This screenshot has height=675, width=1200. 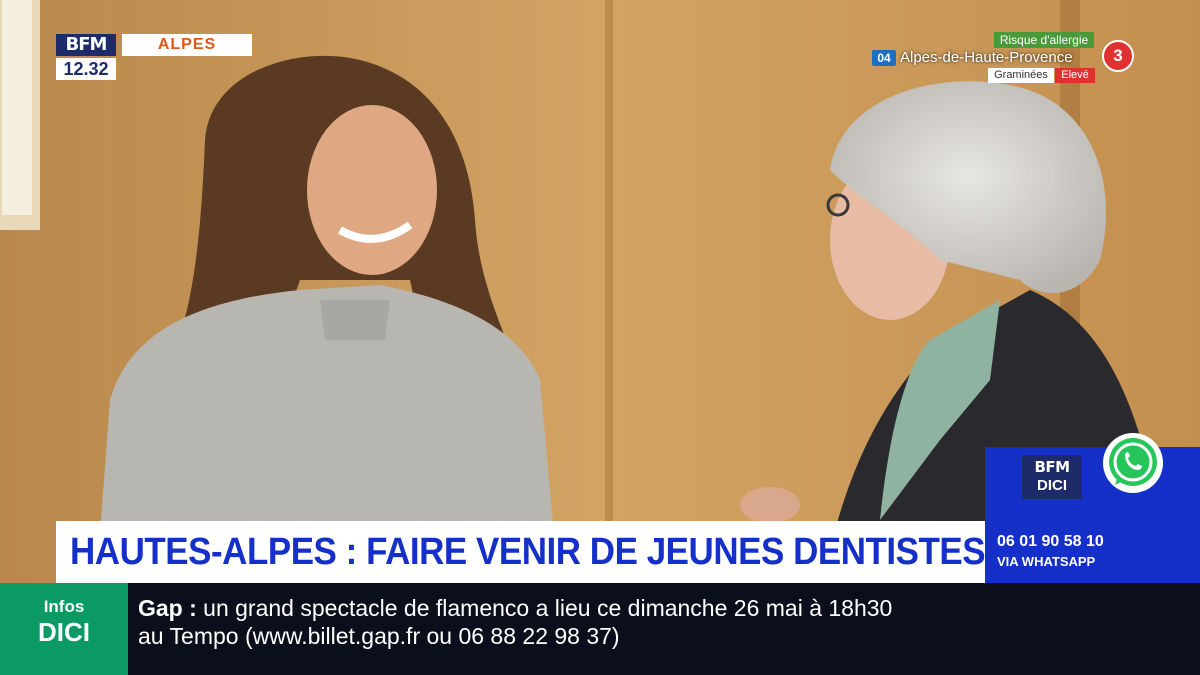 What do you see at coordinates (86, 69) in the screenshot?
I see `clock-time: 12.32` at bounding box center [86, 69].